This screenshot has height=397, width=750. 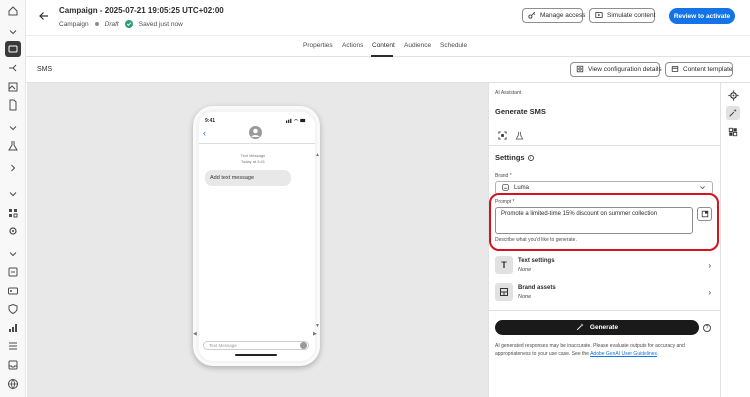 What do you see at coordinates (317, 326) in the screenshot?
I see `scroll-down-arrow-icon: ▼` at bounding box center [317, 326].